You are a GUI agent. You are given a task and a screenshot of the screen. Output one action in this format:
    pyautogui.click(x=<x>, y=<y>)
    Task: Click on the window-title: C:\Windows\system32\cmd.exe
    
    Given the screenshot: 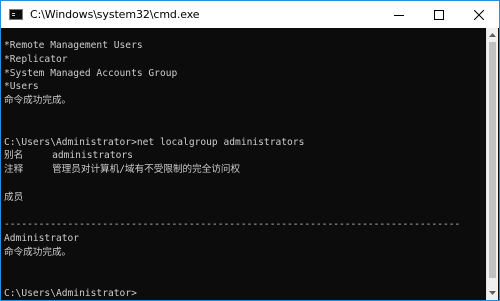 What is the action you would take?
    pyautogui.click(x=115, y=14)
    